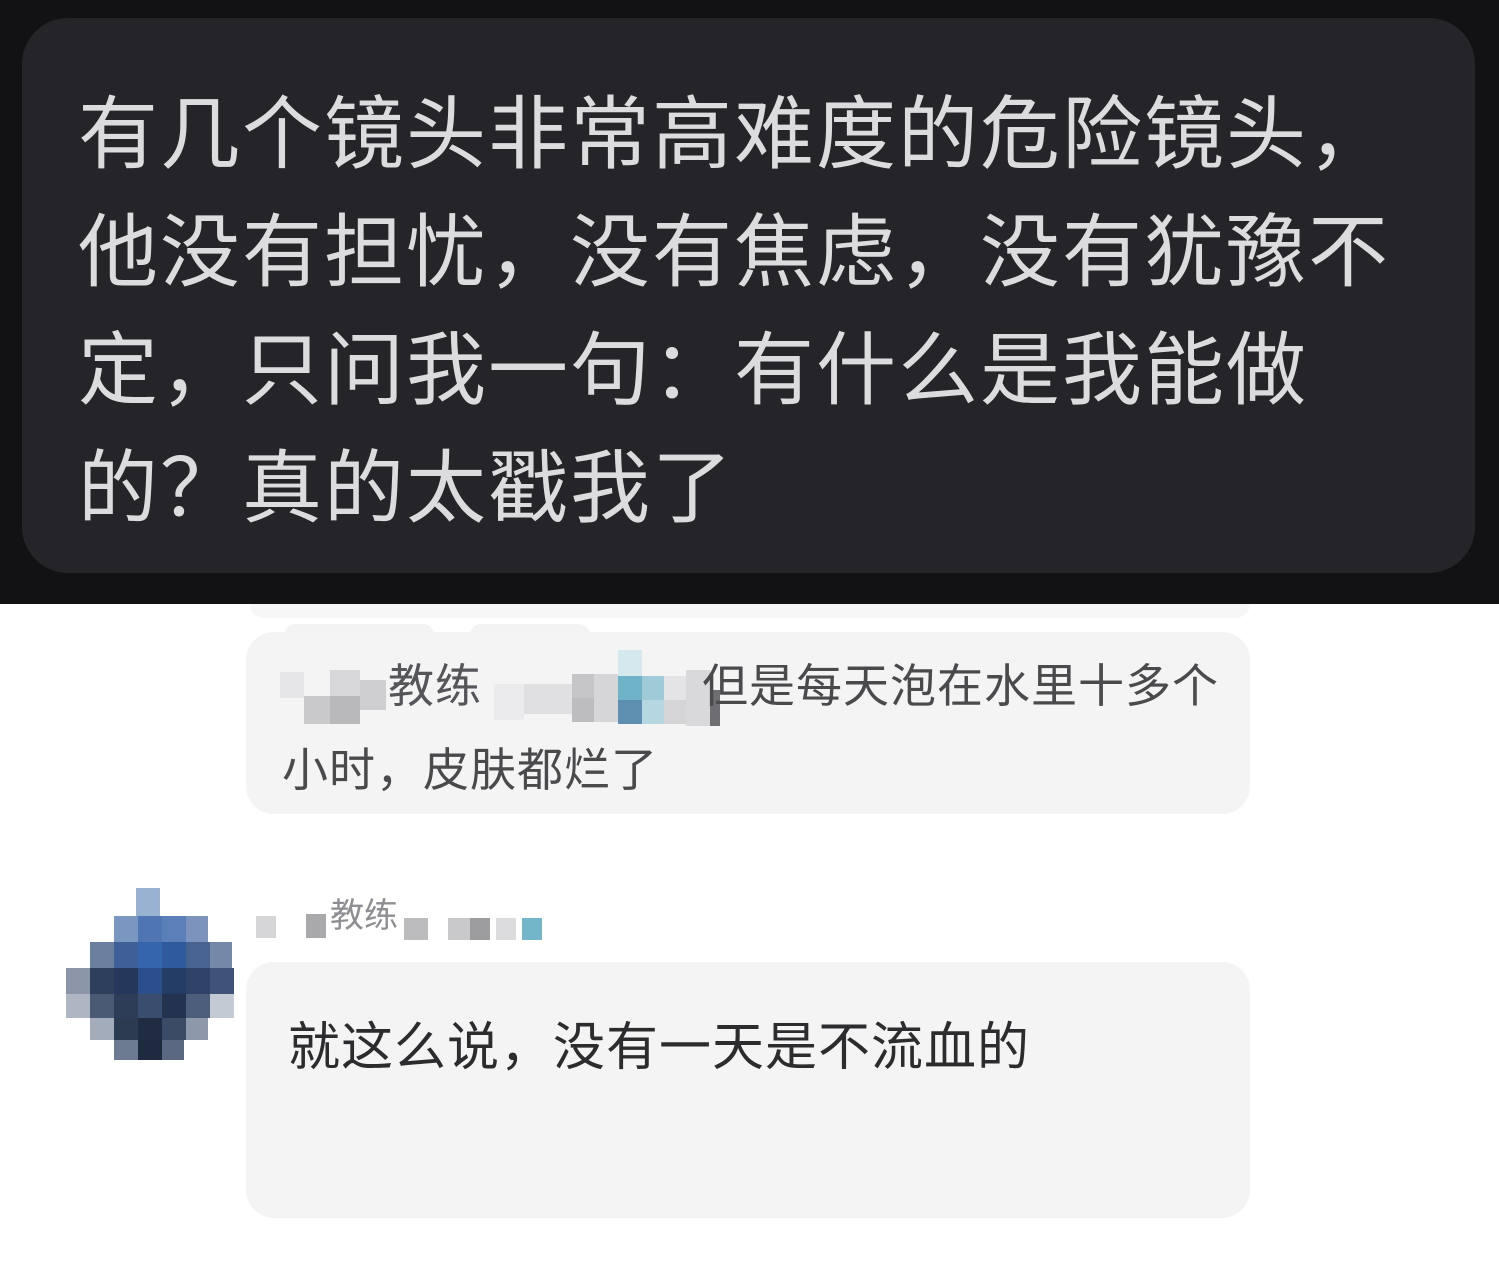  What do you see at coordinates (750, 611) in the screenshot?
I see `cropped-message-edge` at bounding box center [750, 611].